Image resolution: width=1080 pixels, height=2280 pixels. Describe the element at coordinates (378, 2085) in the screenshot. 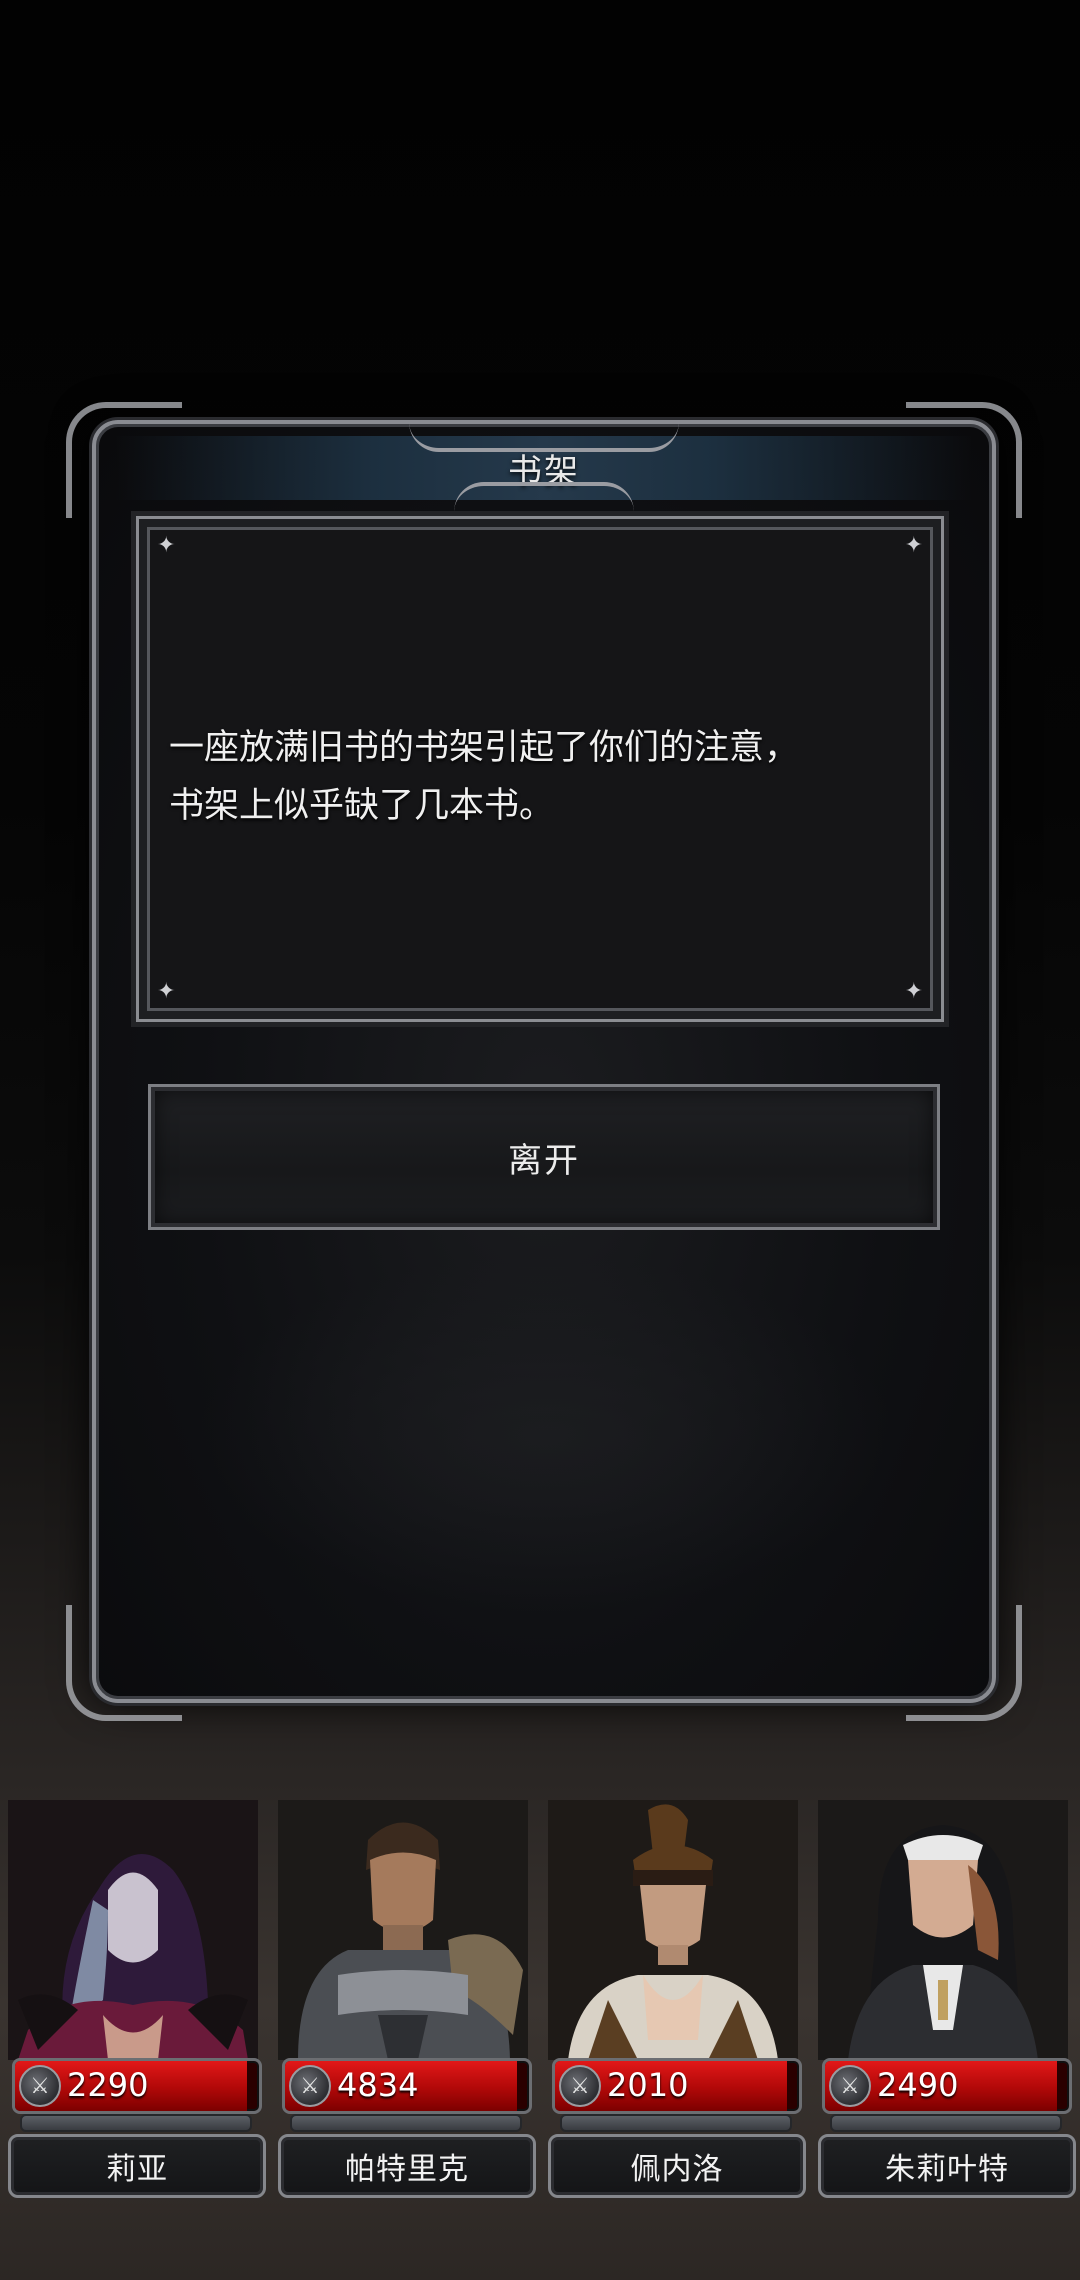

I see `hp-value: 4834` at that location.